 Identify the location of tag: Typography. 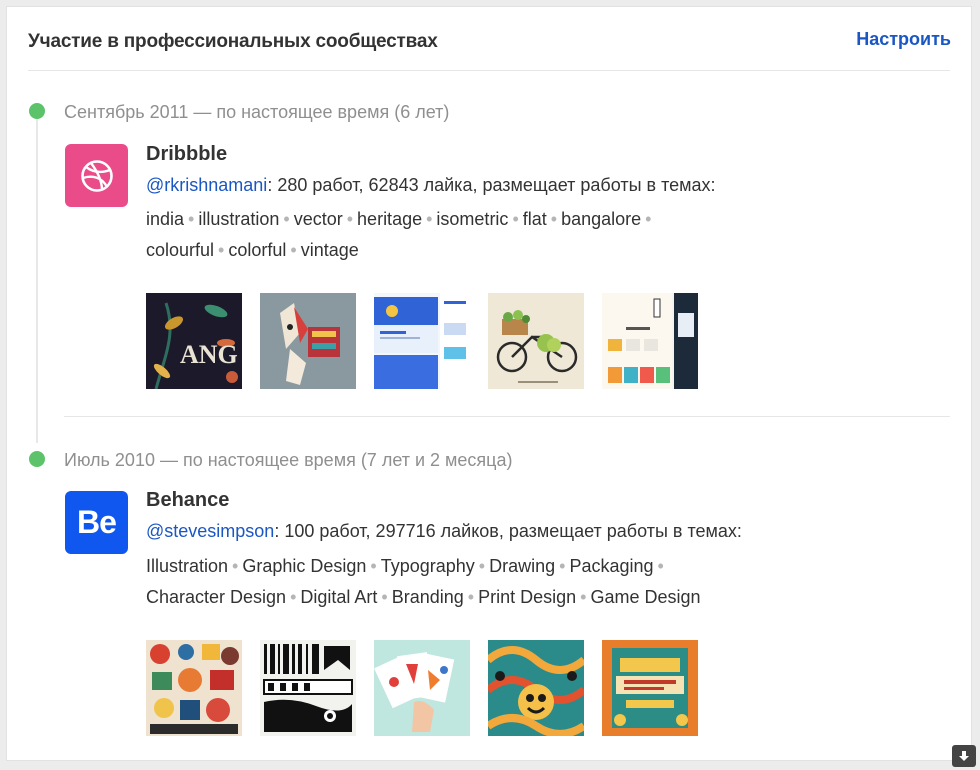
(428, 566).